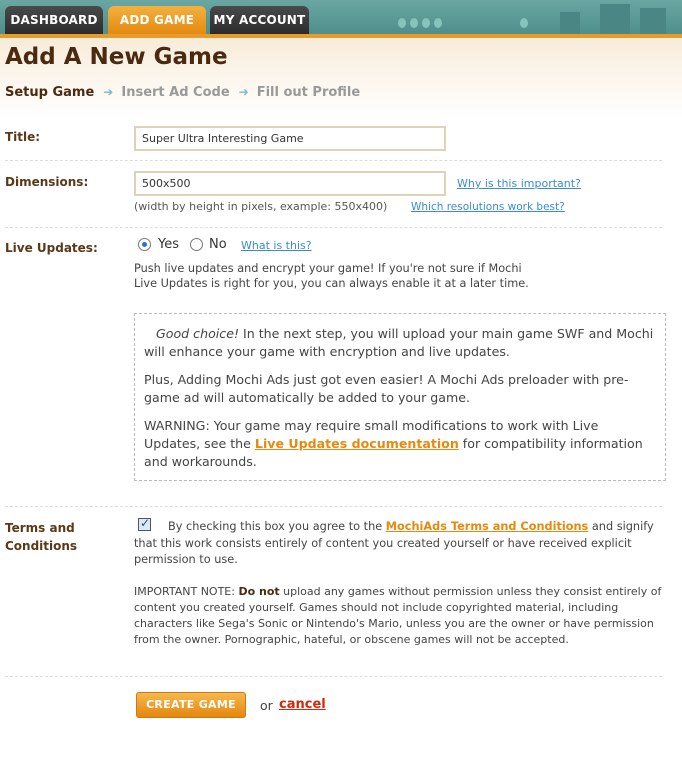  I want to click on note-prefix: IMPORTANT NOTE:, so click(186, 591).